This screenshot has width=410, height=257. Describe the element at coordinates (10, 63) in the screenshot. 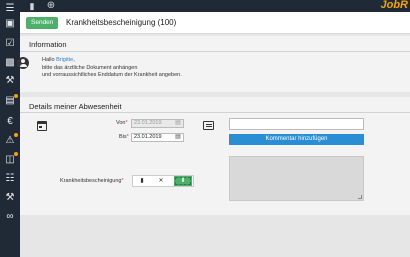

I see `document-icon: ▩` at that location.